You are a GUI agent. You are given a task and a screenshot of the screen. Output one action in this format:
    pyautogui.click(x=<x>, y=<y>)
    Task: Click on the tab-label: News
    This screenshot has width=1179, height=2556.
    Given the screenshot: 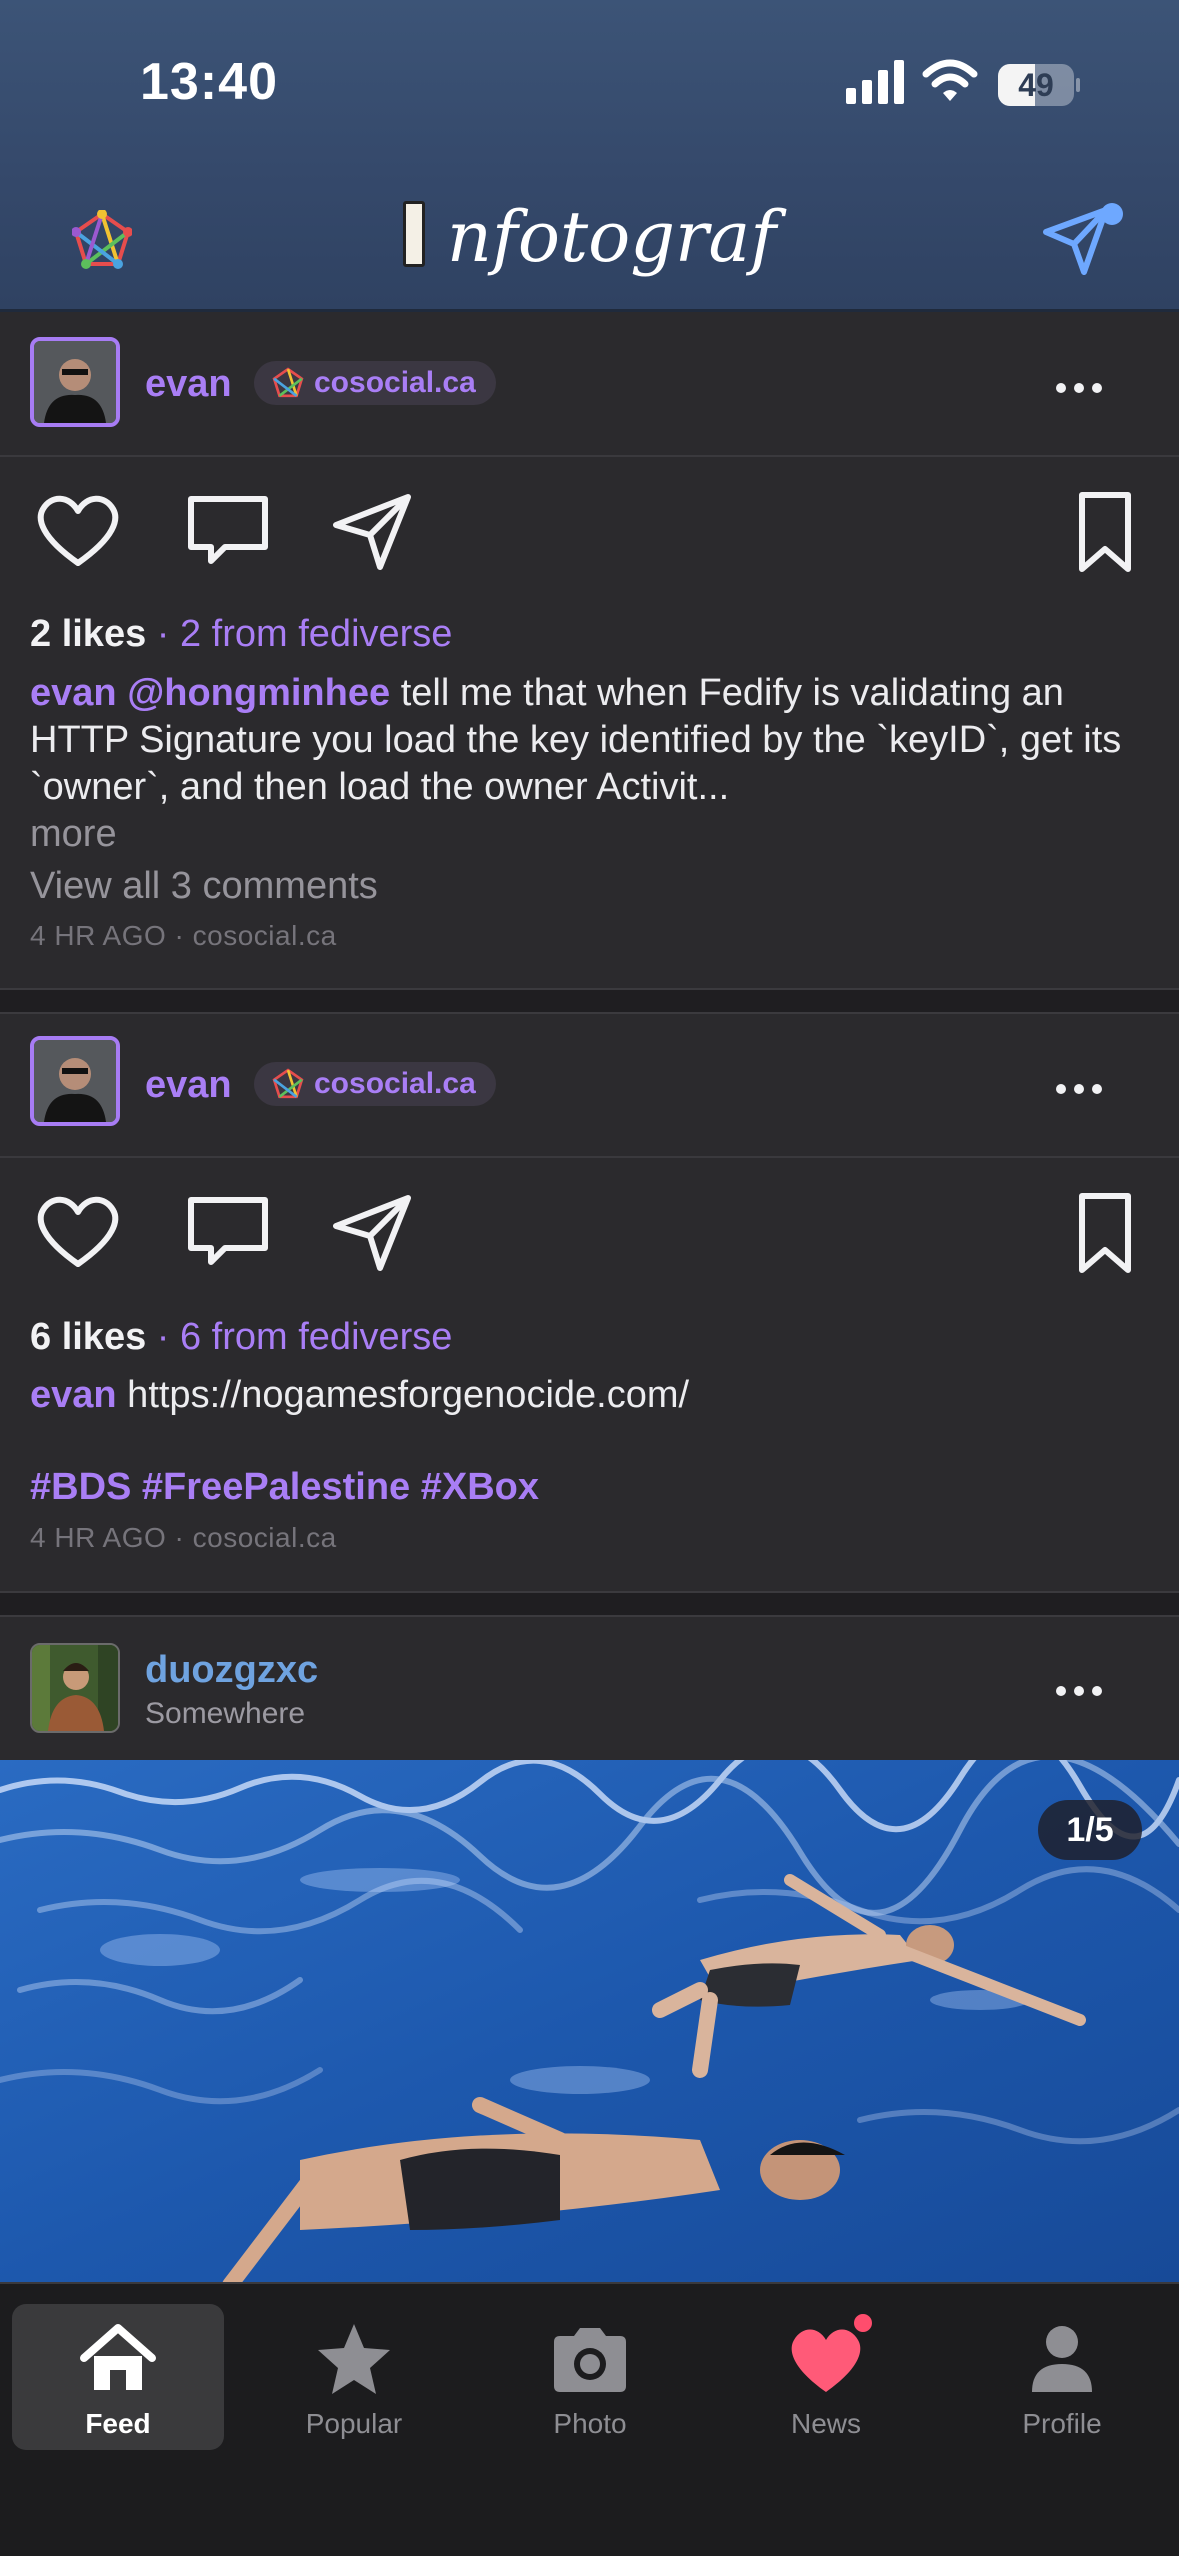 What is the action you would take?
    pyautogui.click(x=825, y=2423)
    